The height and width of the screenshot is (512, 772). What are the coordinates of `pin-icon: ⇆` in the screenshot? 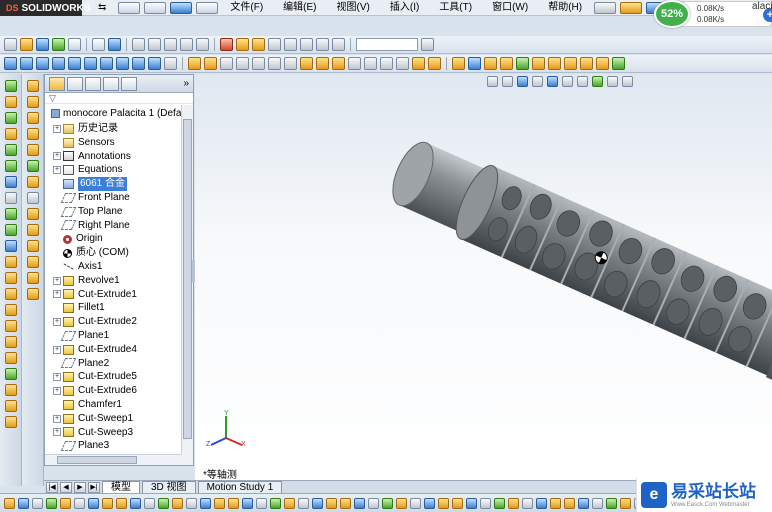 It's located at (102, 8).